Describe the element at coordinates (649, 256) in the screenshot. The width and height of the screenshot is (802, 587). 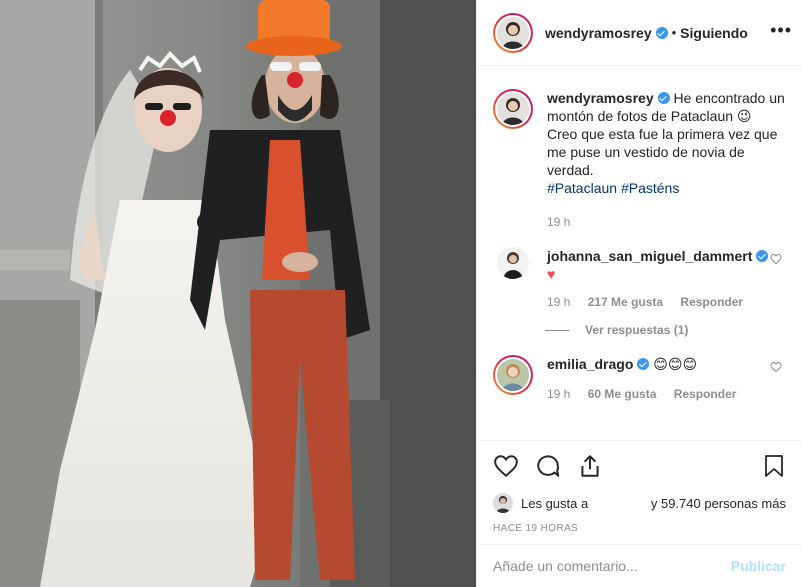
I see `commenter-username: johanna_san_miguel_dammert` at that location.